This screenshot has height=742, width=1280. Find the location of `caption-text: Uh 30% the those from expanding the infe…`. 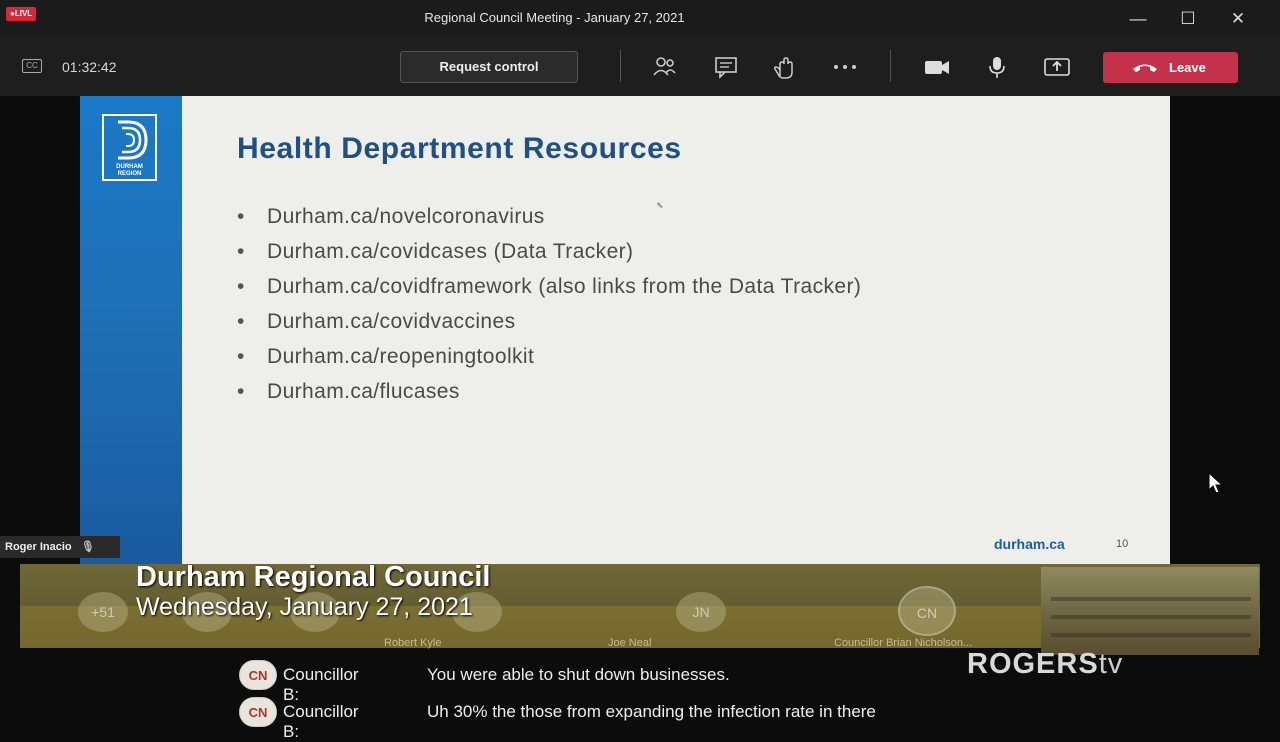

caption-text: Uh 30% the those from expanding the infe… is located at coordinates (651, 711).